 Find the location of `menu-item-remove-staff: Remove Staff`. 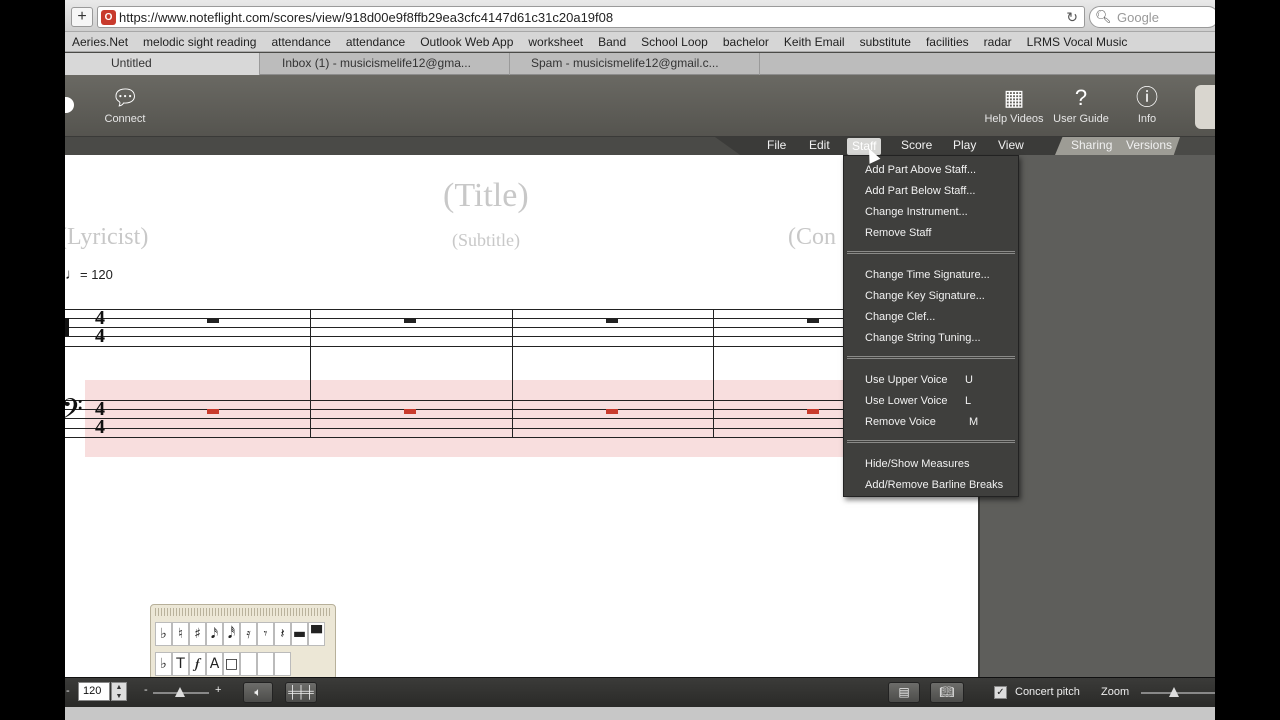

menu-item-remove-staff: Remove Staff is located at coordinates (898, 233).